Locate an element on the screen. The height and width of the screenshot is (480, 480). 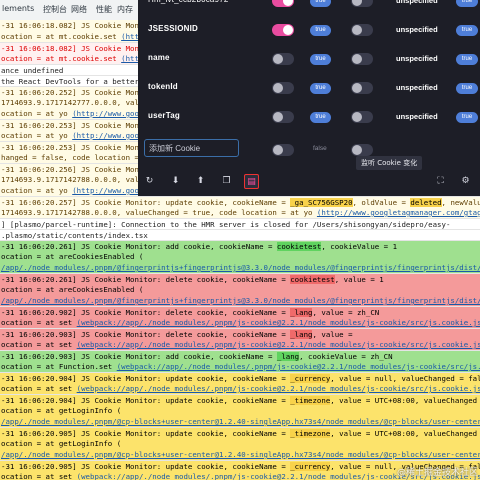
monitor-icon: ▤ is located at coordinates (251, 181).